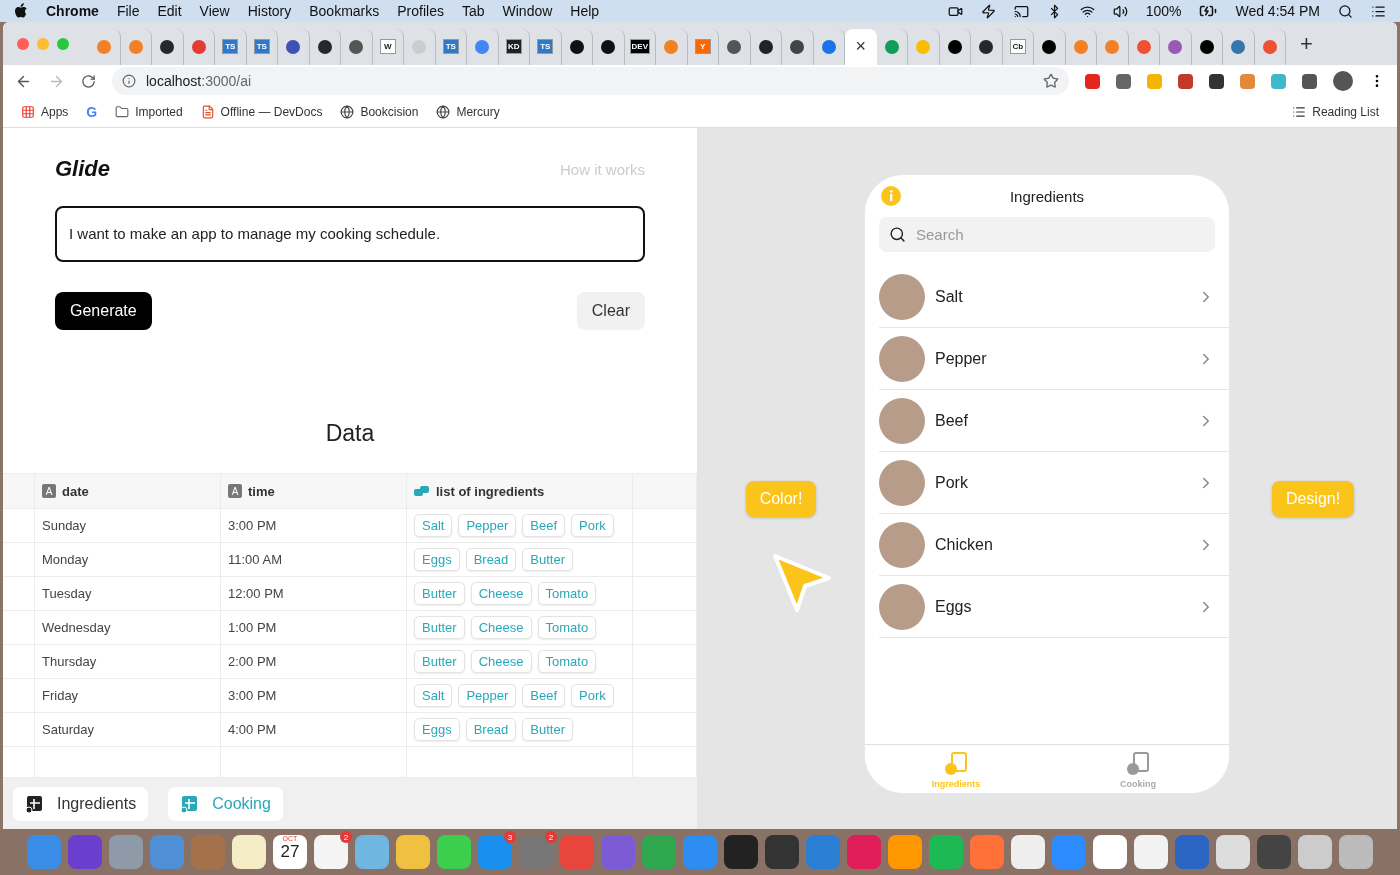  Describe the element at coordinates (420, 11) in the screenshot. I see `menu-item: Profiles` at that location.